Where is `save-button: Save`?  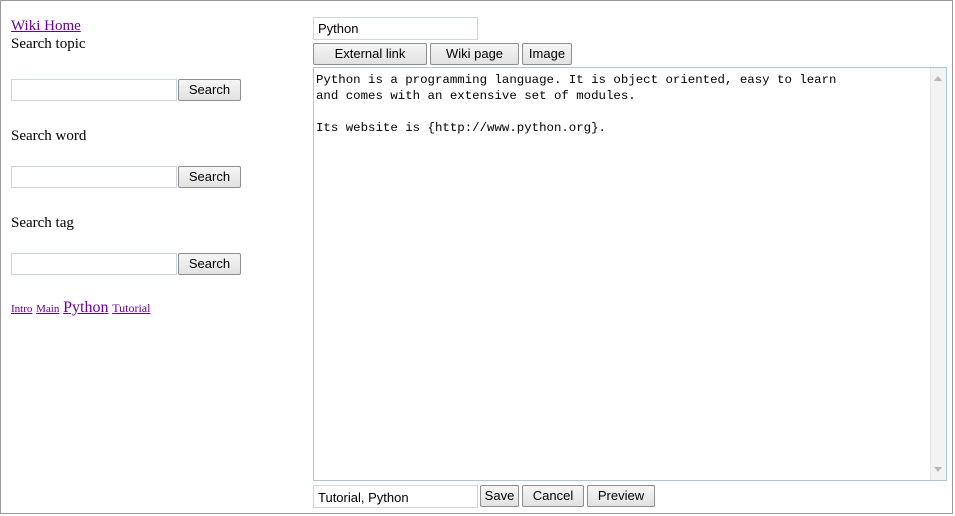 save-button: Save is located at coordinates (499, 496).